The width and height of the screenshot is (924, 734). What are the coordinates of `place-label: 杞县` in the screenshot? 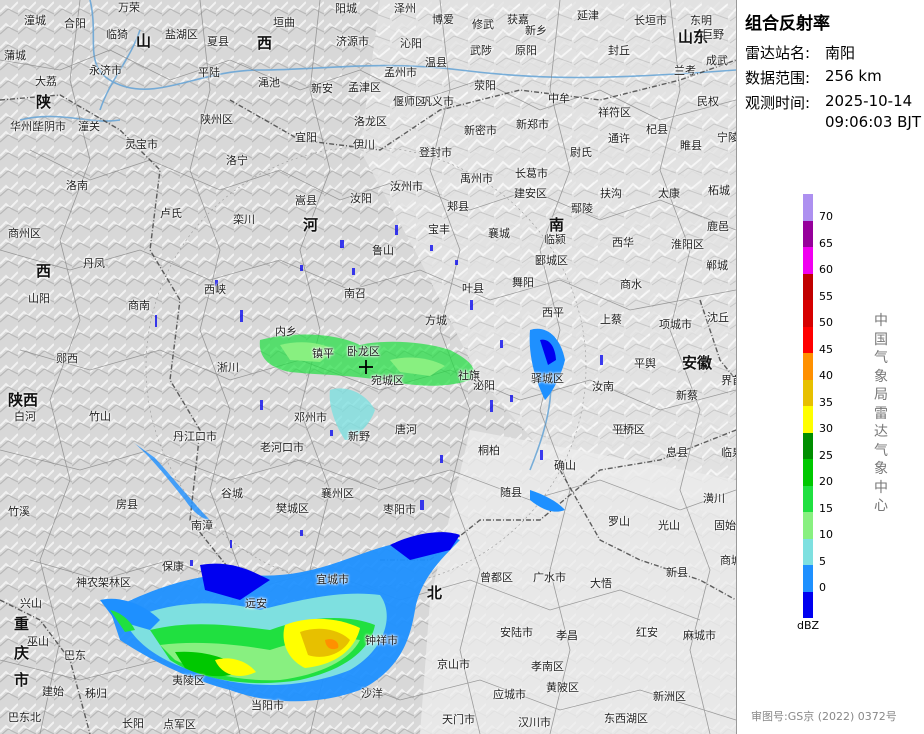 It's located at (657, 129).